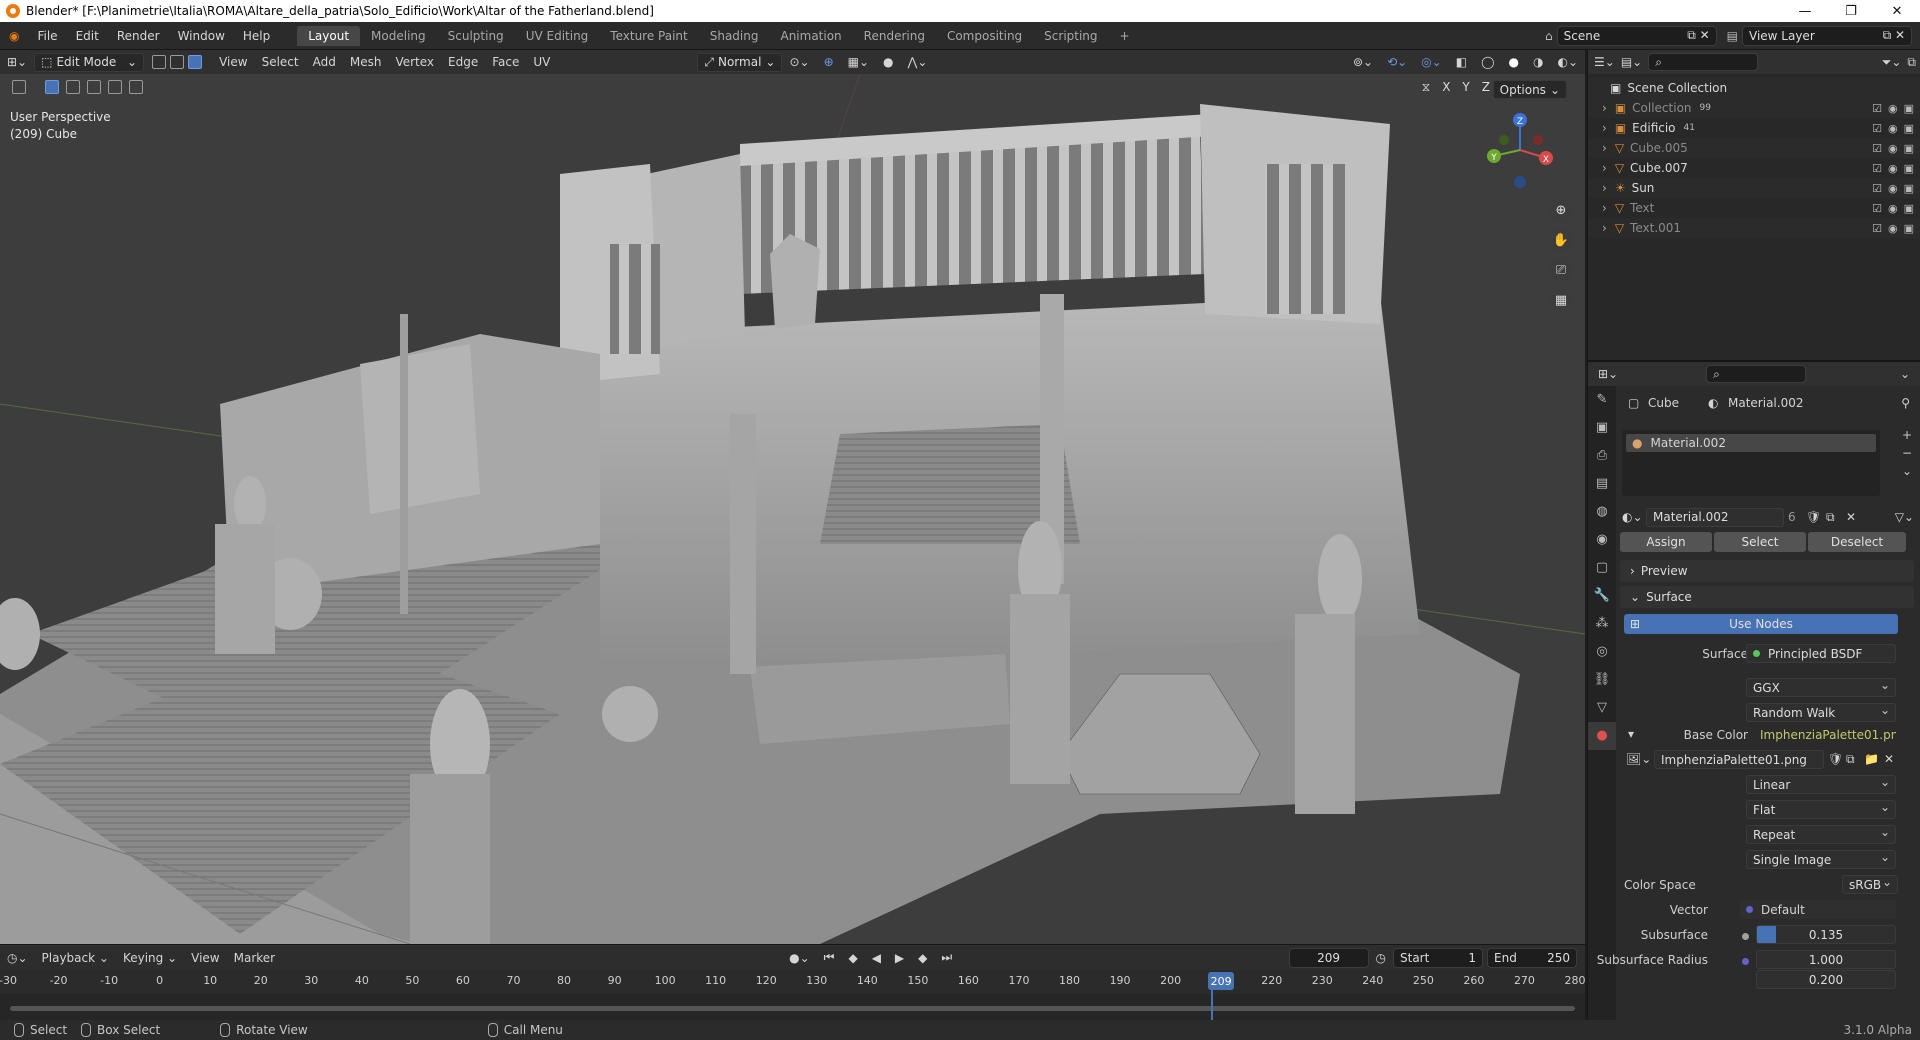 The height and width of the screenshot is (1040, 1920). What do you see at coordinates (329, 35) in the screenshot?
I see `tab-layout: Layout` at bounding box center [329, 35].